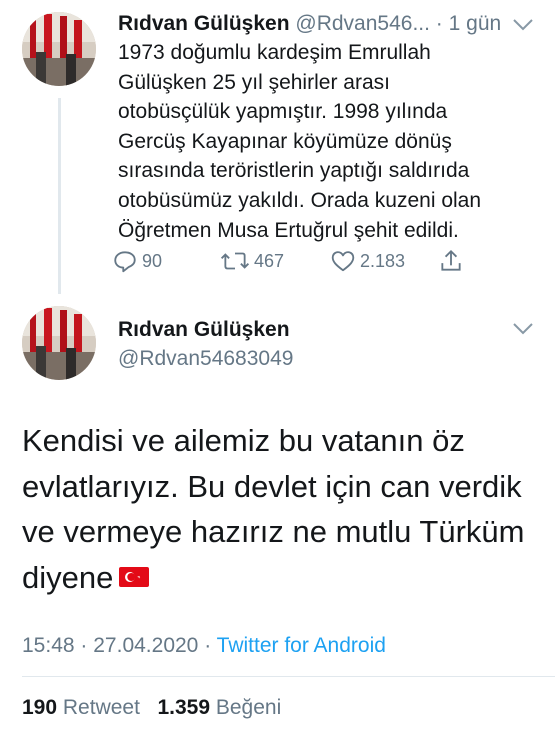 This screenshot has height=743, width=555. Describe the element at coordinates (288, 676) in the screenshot. I see `divider` at that location.